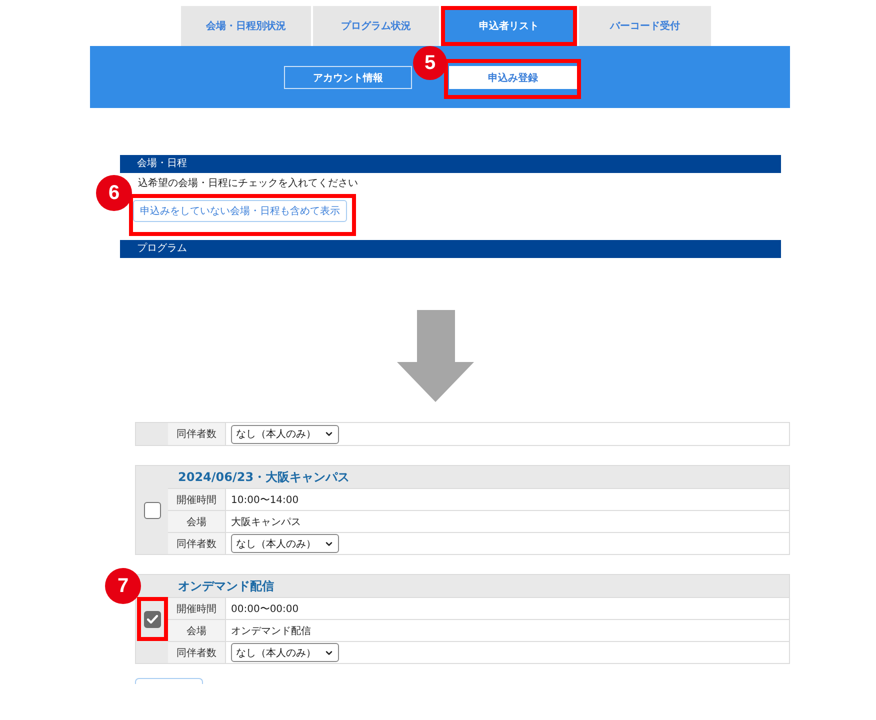 This screenshot has width=876, height=720. What do you see at coordinates (271, 631) in the screenshot?
I see `value-text: オンデマンド配信` at bounding box center [271, 631].